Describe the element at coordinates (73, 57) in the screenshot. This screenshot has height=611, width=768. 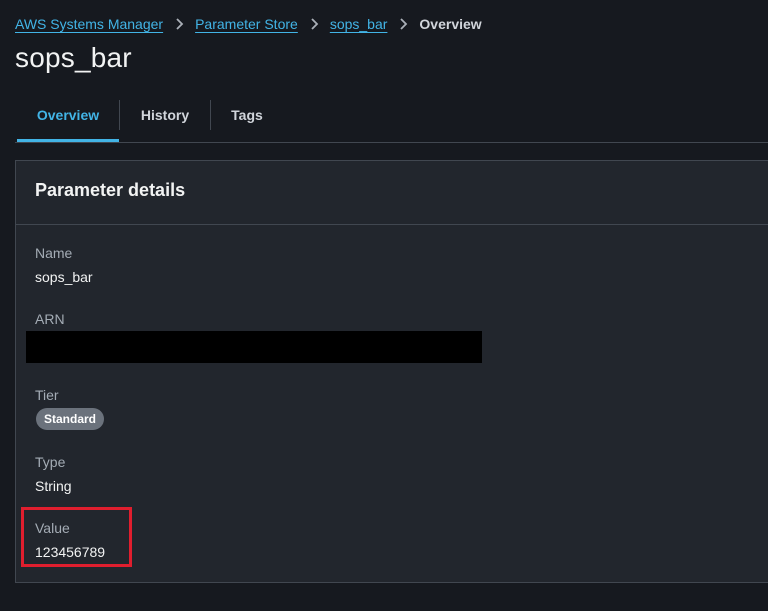
I see `page-title: sops_bar` at that location.